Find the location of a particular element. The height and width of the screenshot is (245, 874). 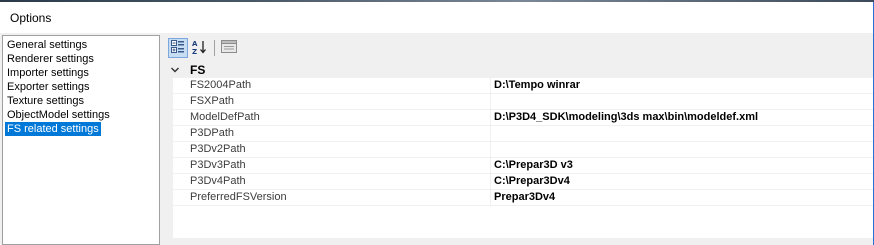

categorized-view-icon is located at coordinates (178, 48).